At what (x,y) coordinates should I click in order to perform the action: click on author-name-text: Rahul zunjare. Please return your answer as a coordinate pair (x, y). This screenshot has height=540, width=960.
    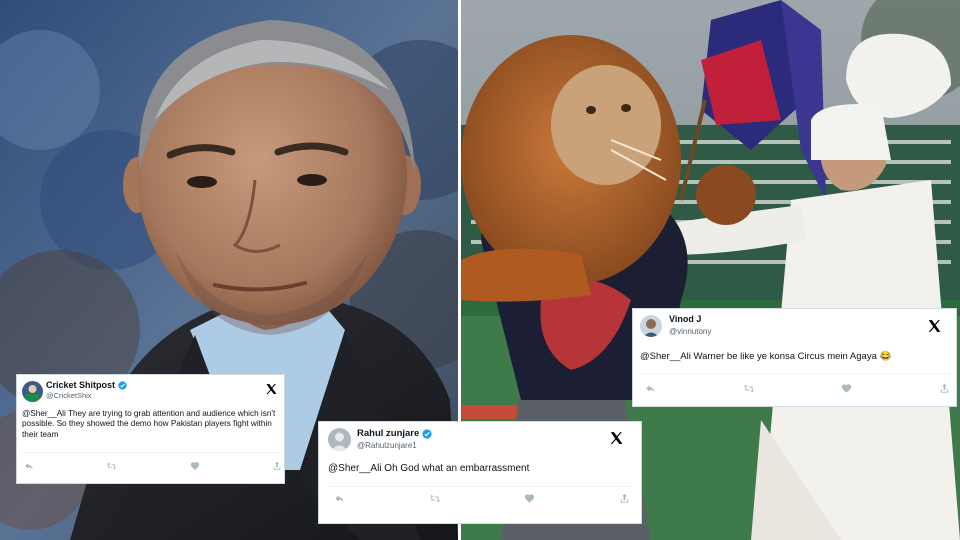
    Looking at the image, I should click on (388, 433).